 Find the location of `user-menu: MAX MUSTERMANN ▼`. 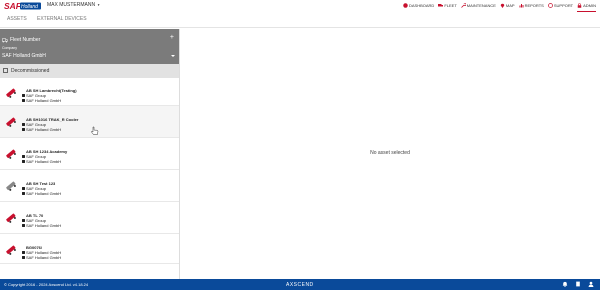

user-menu: MAX MUSTERMANN ▼ is located at coordinates (73, 5).